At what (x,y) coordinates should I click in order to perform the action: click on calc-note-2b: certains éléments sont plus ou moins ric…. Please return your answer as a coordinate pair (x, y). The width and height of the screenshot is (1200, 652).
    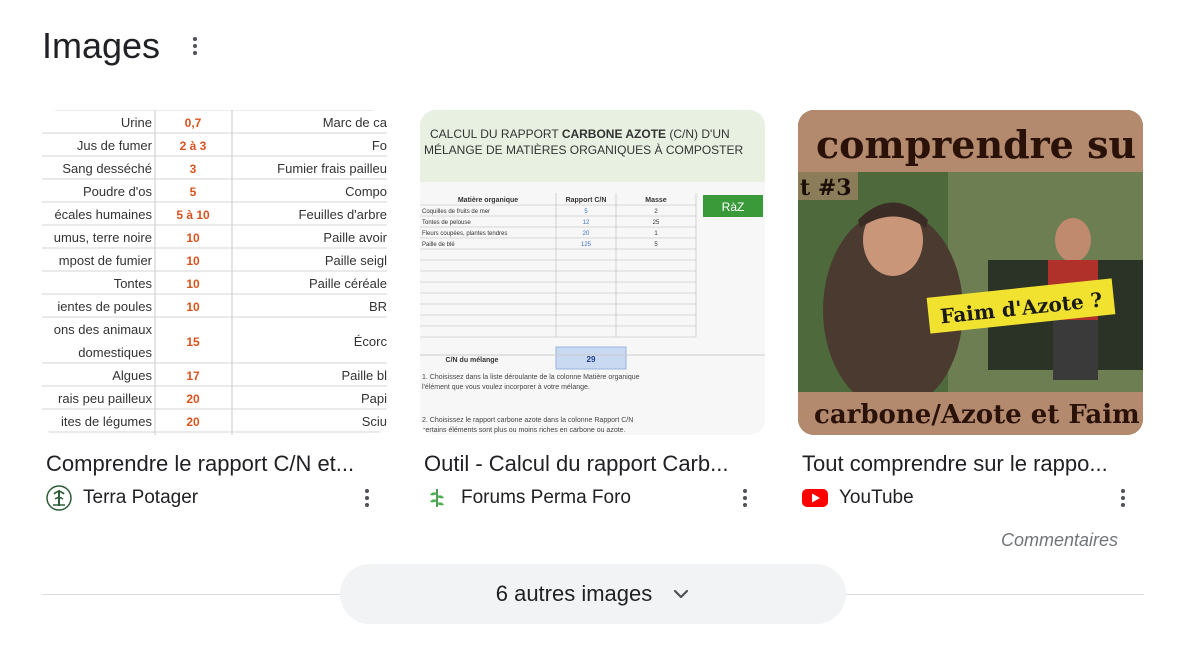
    Looking at the image, I should click on (524, 430).